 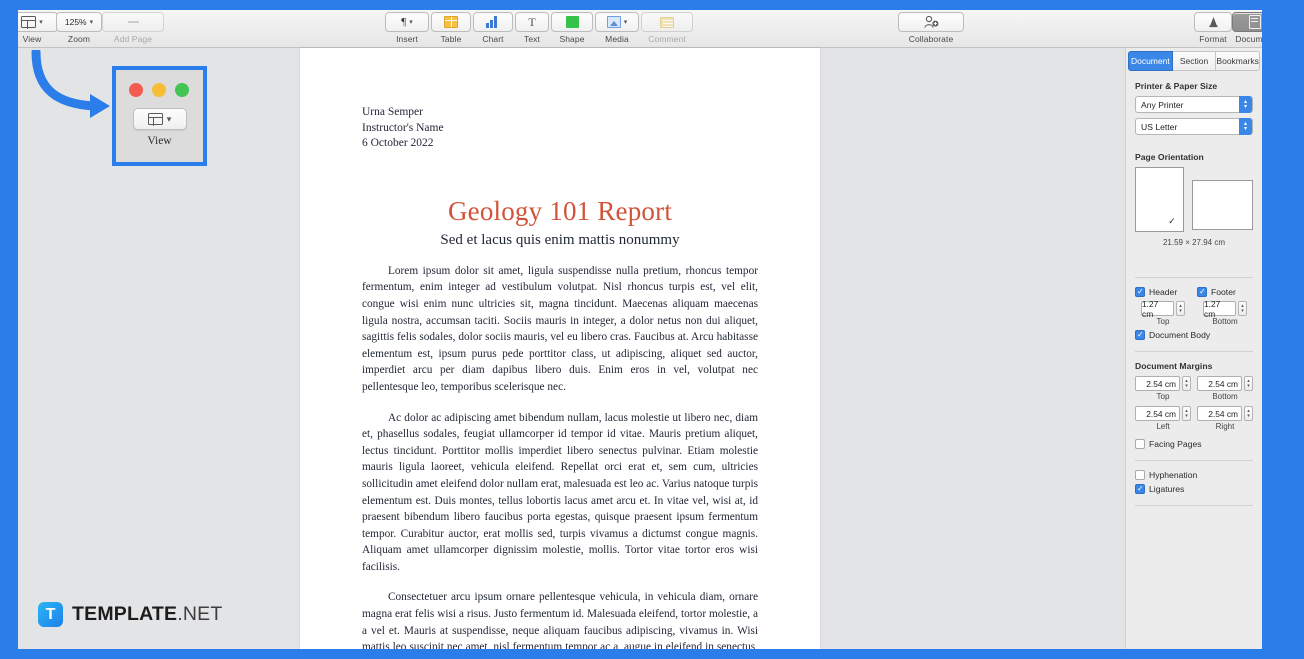 I want to click on minimize-window-button, so click(x=159, y=90).